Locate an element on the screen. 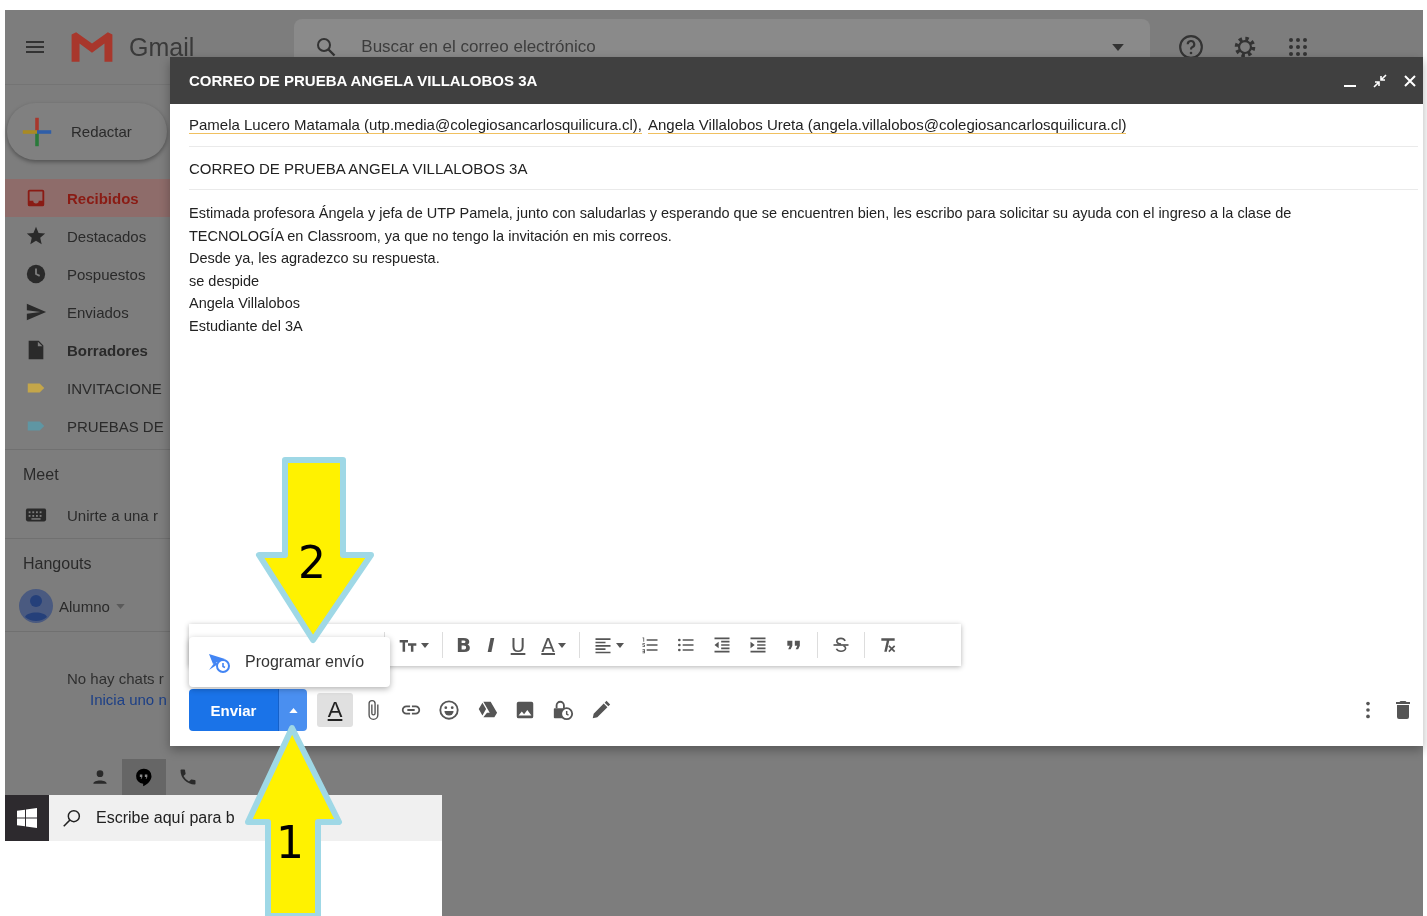  schedule-send-menu-item: Programar envío is located at coordinates (289, 662).